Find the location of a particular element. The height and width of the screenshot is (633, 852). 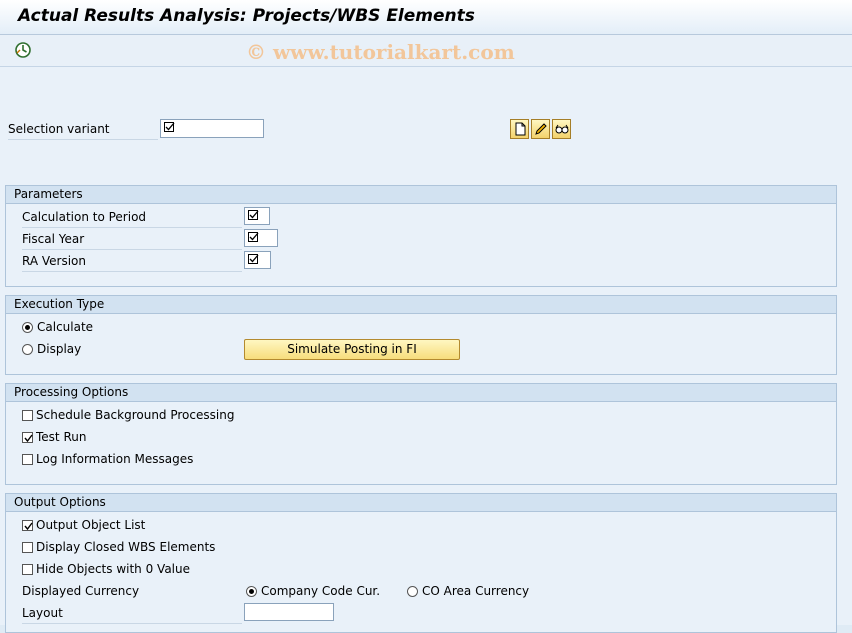

parameters-group-title: Parameters is located at coordinates (421, 195).